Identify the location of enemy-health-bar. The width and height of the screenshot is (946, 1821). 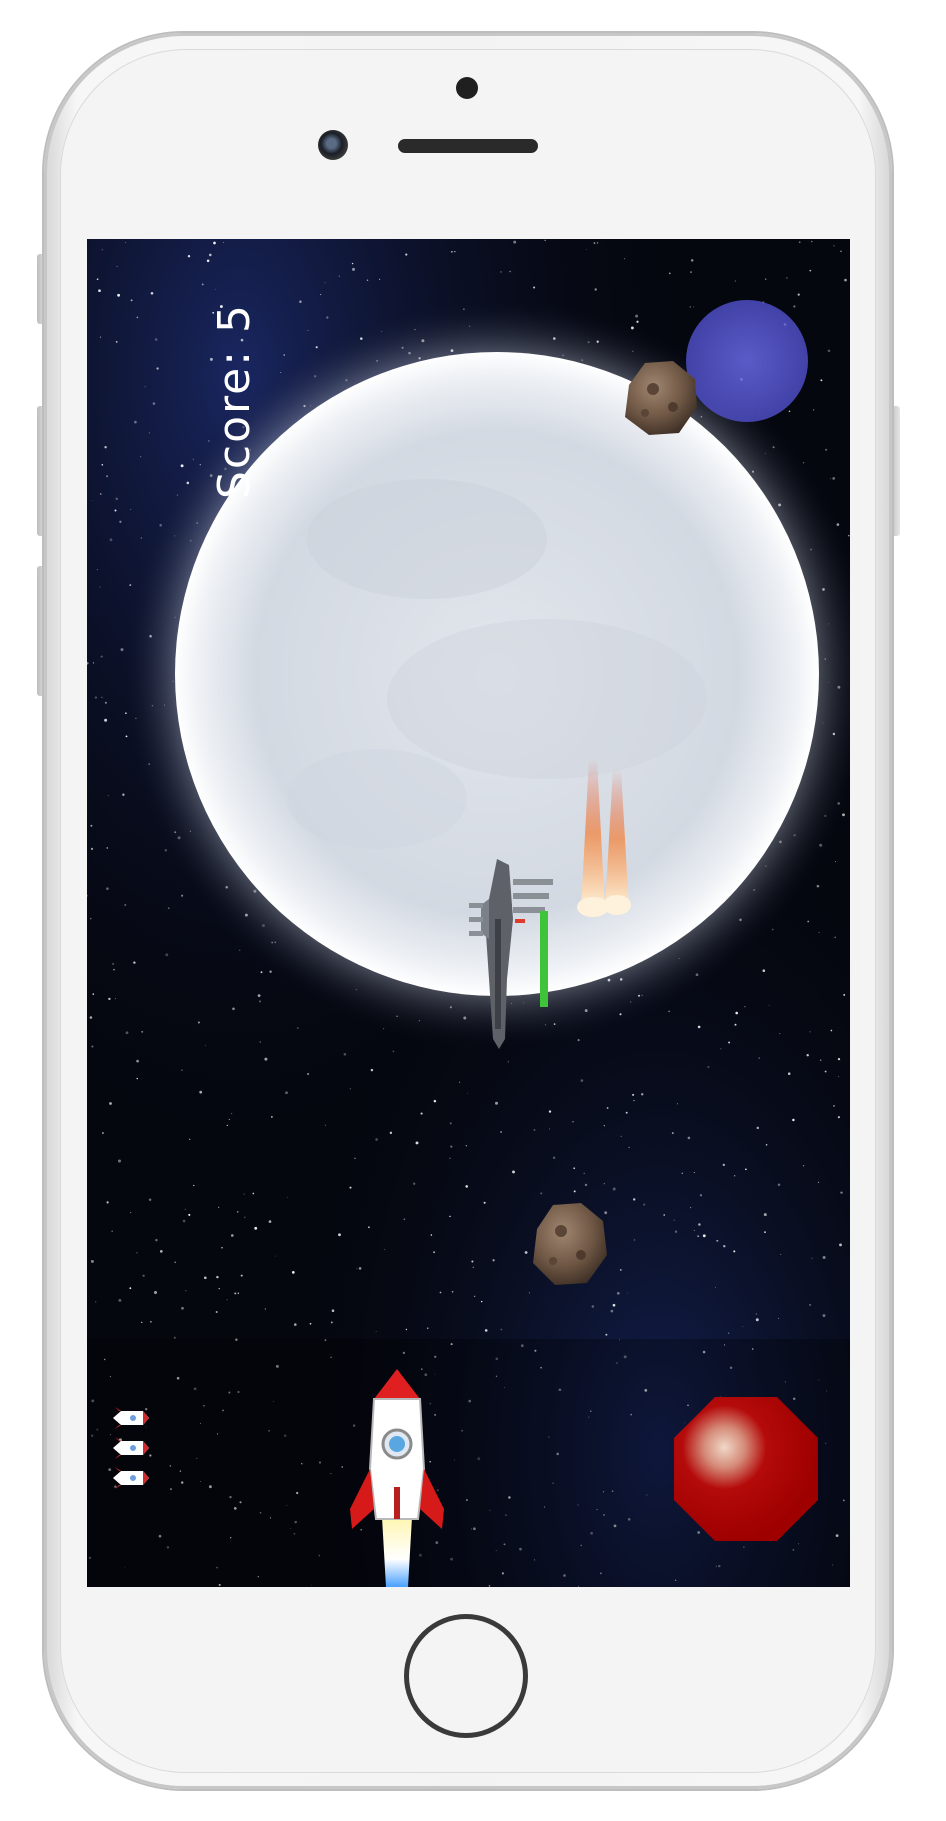
(544, 959).